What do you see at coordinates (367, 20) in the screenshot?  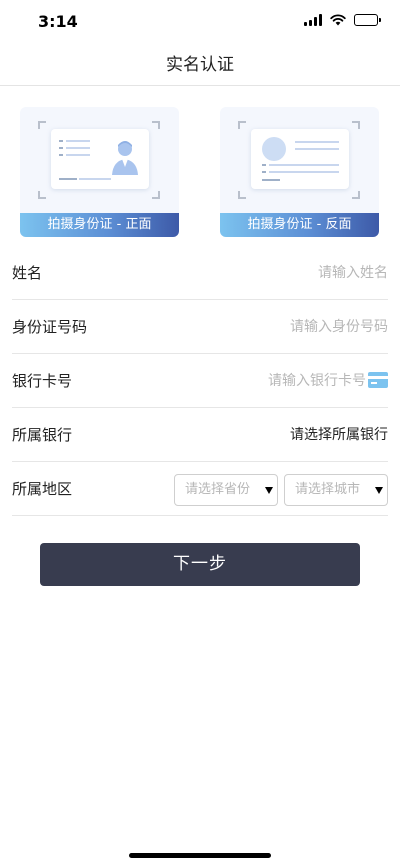 I see `battery-icon` at bounding box center [367, 20].